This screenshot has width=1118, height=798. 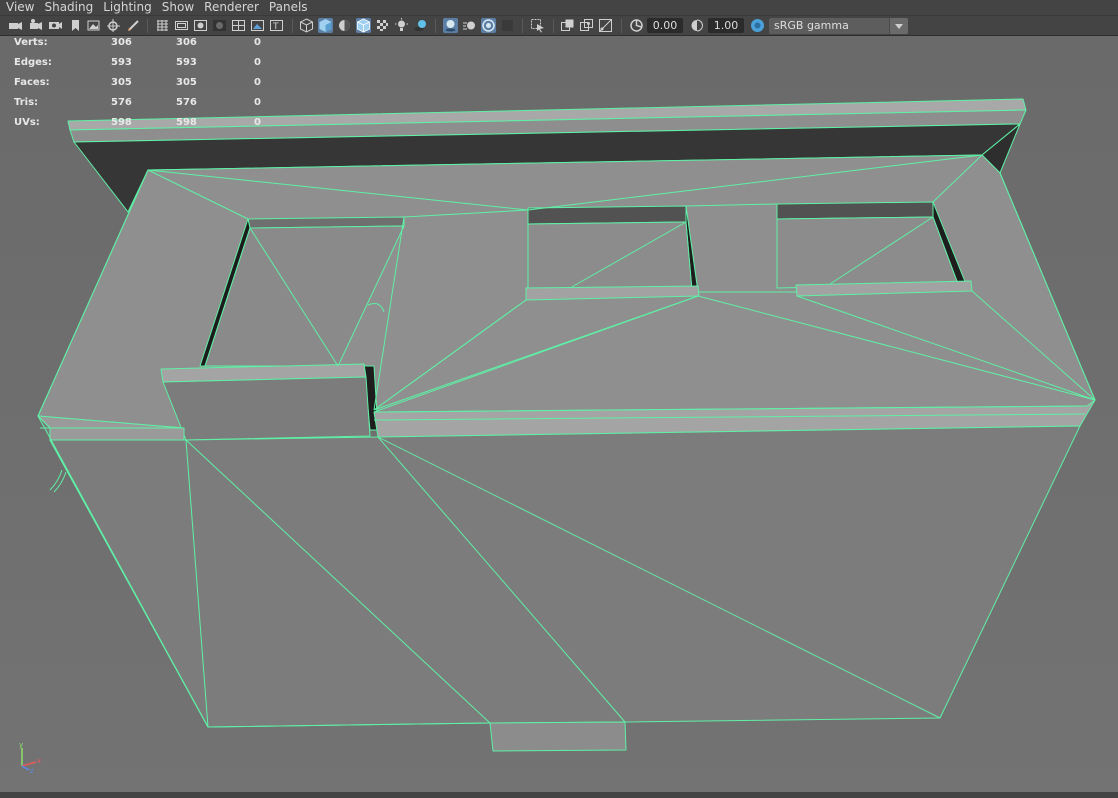 What do you see at coordinates (186, 82) in the screenshot?
I see `hud-value-total: 305` at bounding box center [186, 82].